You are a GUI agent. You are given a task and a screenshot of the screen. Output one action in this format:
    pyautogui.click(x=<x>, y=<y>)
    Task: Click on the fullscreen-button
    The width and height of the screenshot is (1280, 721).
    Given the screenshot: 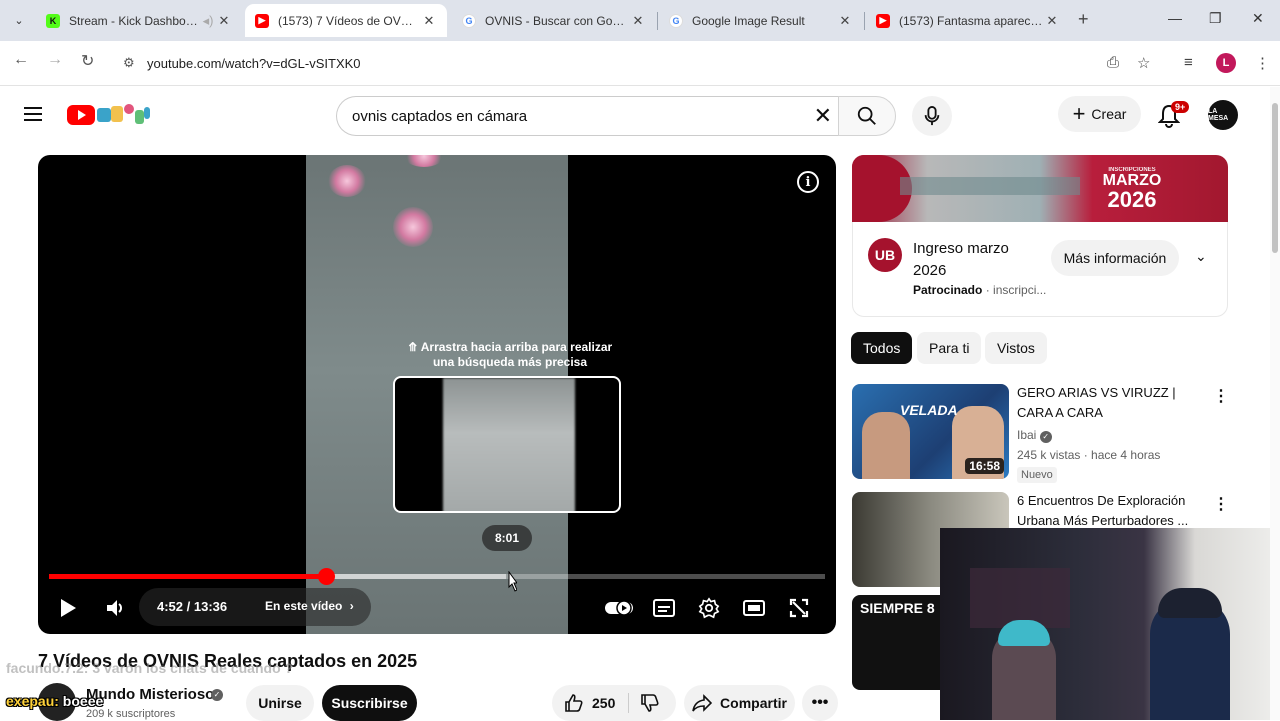 What is the action you would take?
    pyautogui.click(x=799, y=608)
    